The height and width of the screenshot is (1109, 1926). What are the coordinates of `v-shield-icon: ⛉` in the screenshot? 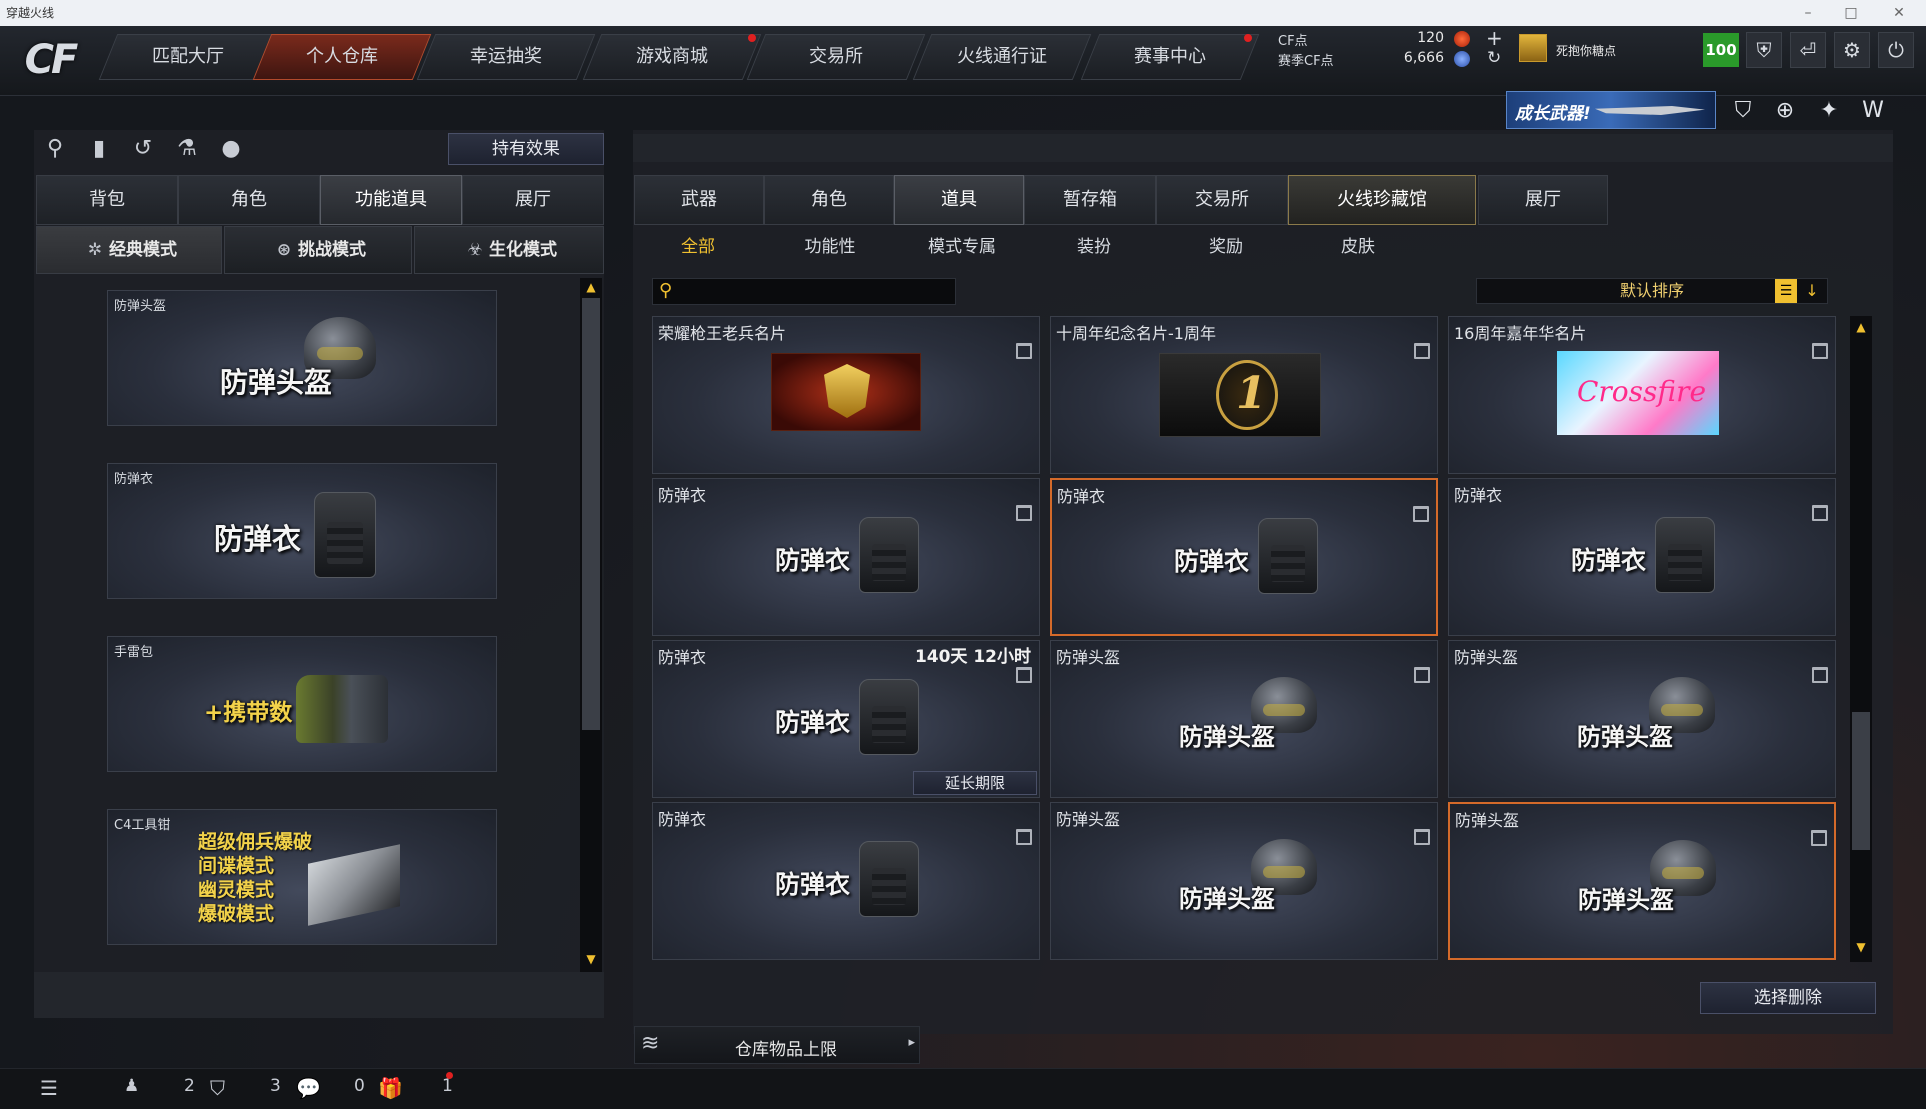 It's located at (1743, 111).